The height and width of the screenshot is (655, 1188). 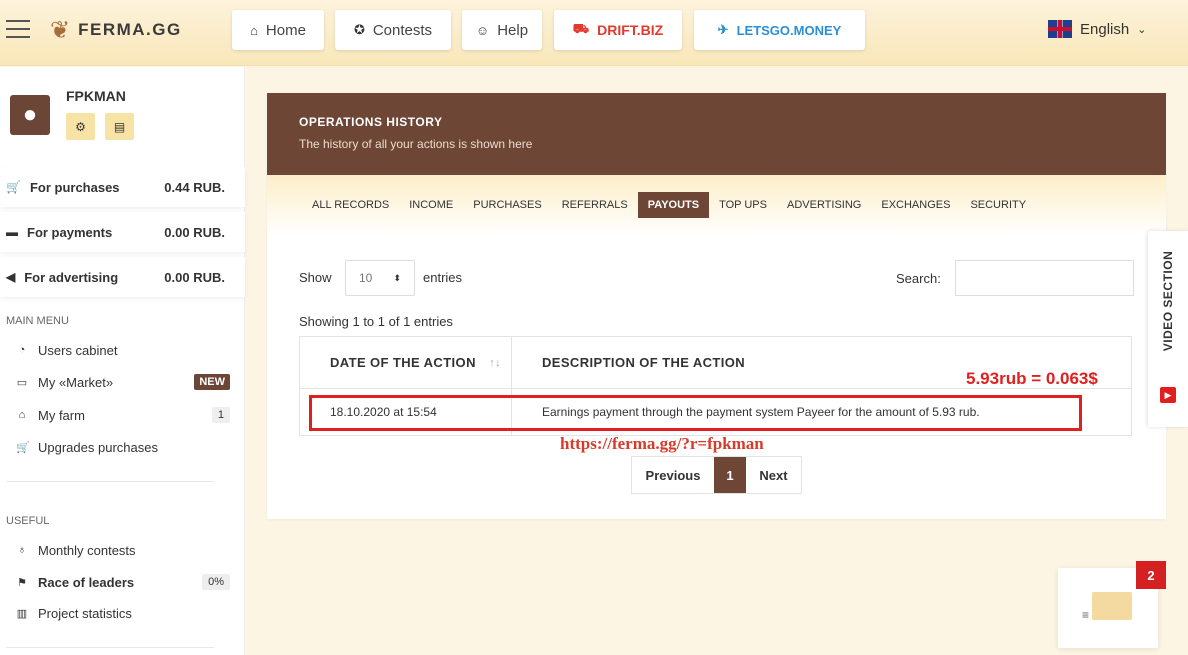 What do you see at coordinates (122, 187) in the screenshot?
I see `balance-purchases: 🛒 For purchases 0.44 RUB.` at bounding box center [122, 187].